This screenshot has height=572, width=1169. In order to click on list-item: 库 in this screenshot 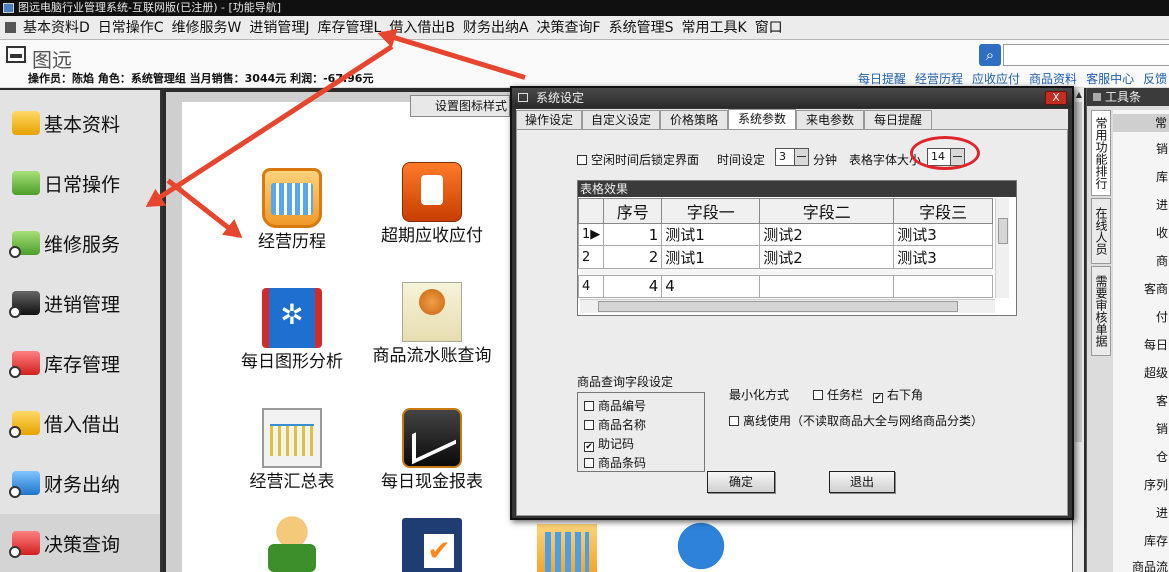, I will do `click(1162, 176)`.